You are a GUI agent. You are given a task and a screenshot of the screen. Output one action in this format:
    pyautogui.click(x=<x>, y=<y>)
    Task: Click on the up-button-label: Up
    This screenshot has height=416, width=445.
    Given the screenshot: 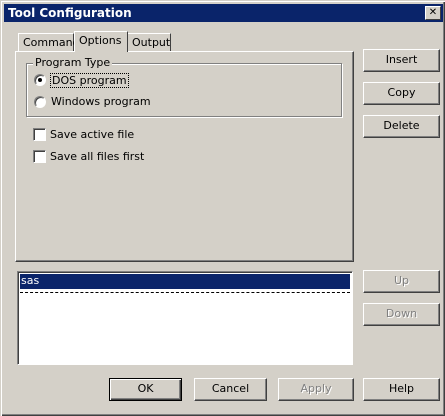 What is the action you would take?
    pyautogui.click(x=401, y=280)
    